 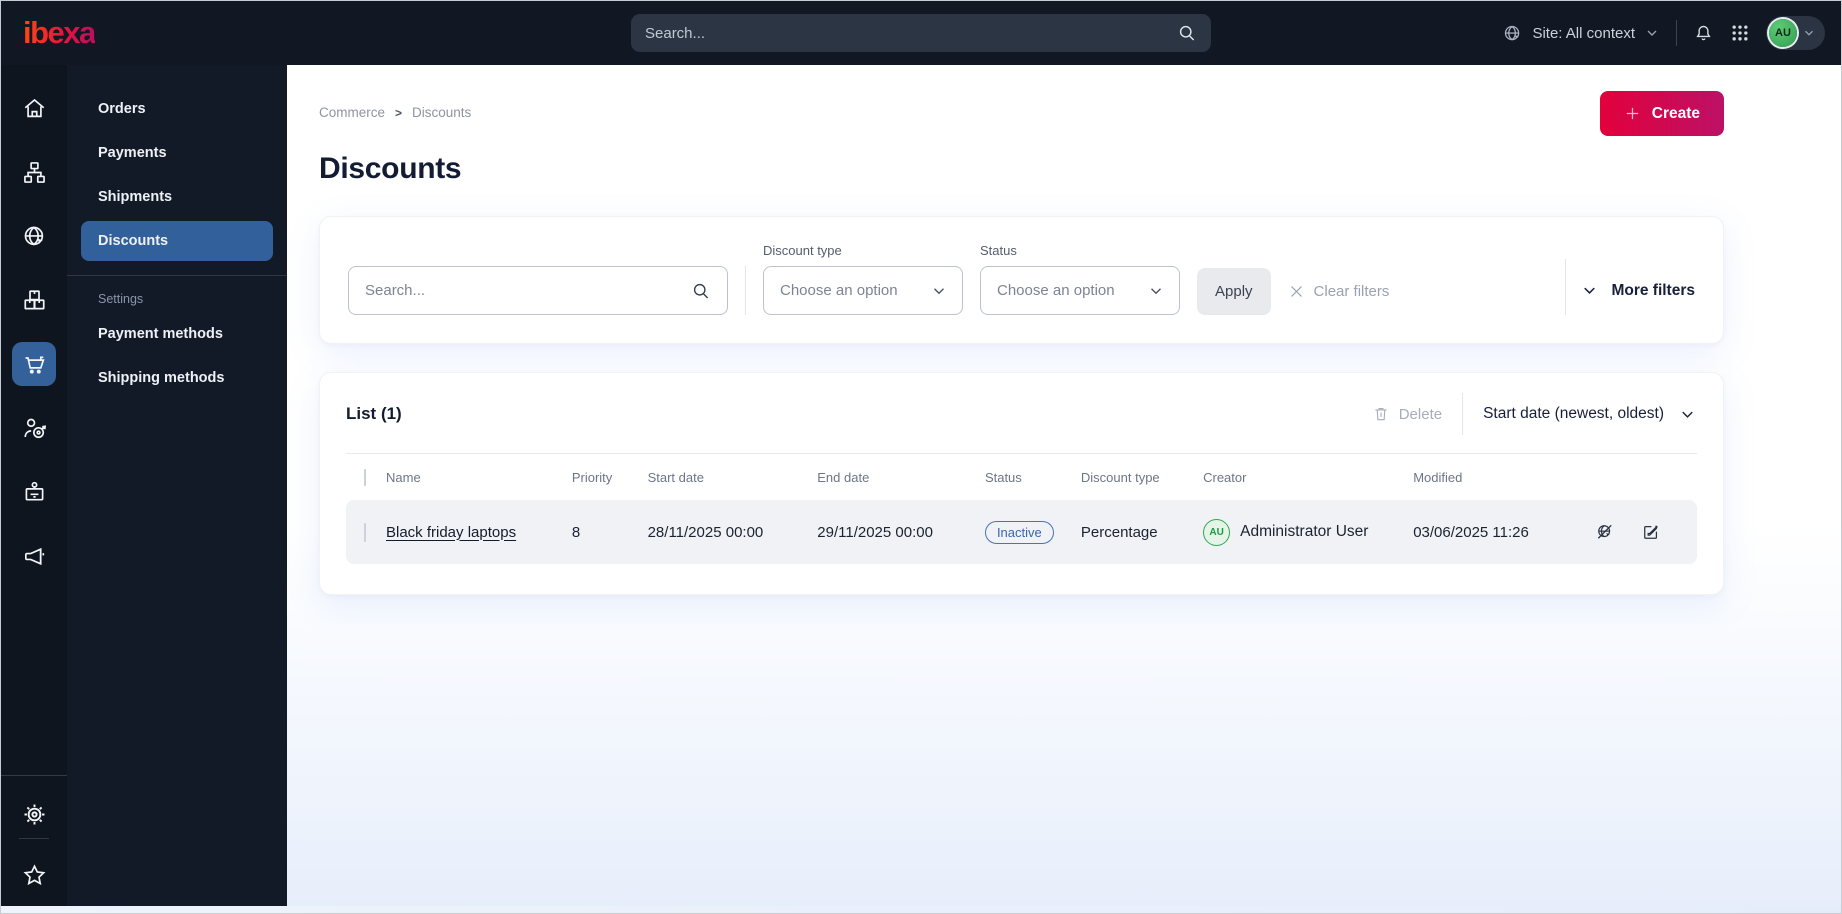 I want to click on rail-item-dashboard, so click(x=34, y=108).